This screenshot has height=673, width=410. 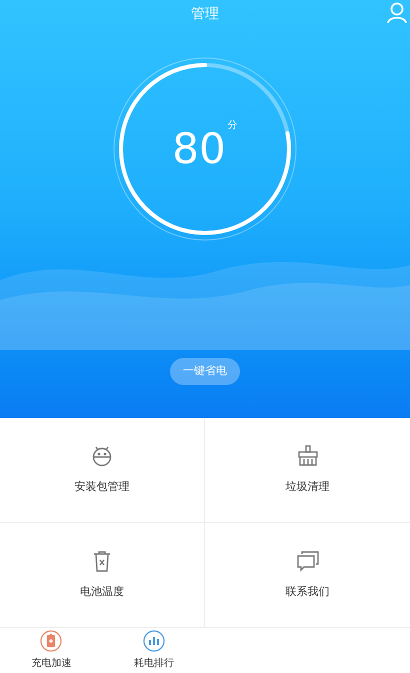 What do you see at coordinates (308, 486) in the screenshot?
I see `tile-label: 垃圾清理` at bounding box center [308, 486].